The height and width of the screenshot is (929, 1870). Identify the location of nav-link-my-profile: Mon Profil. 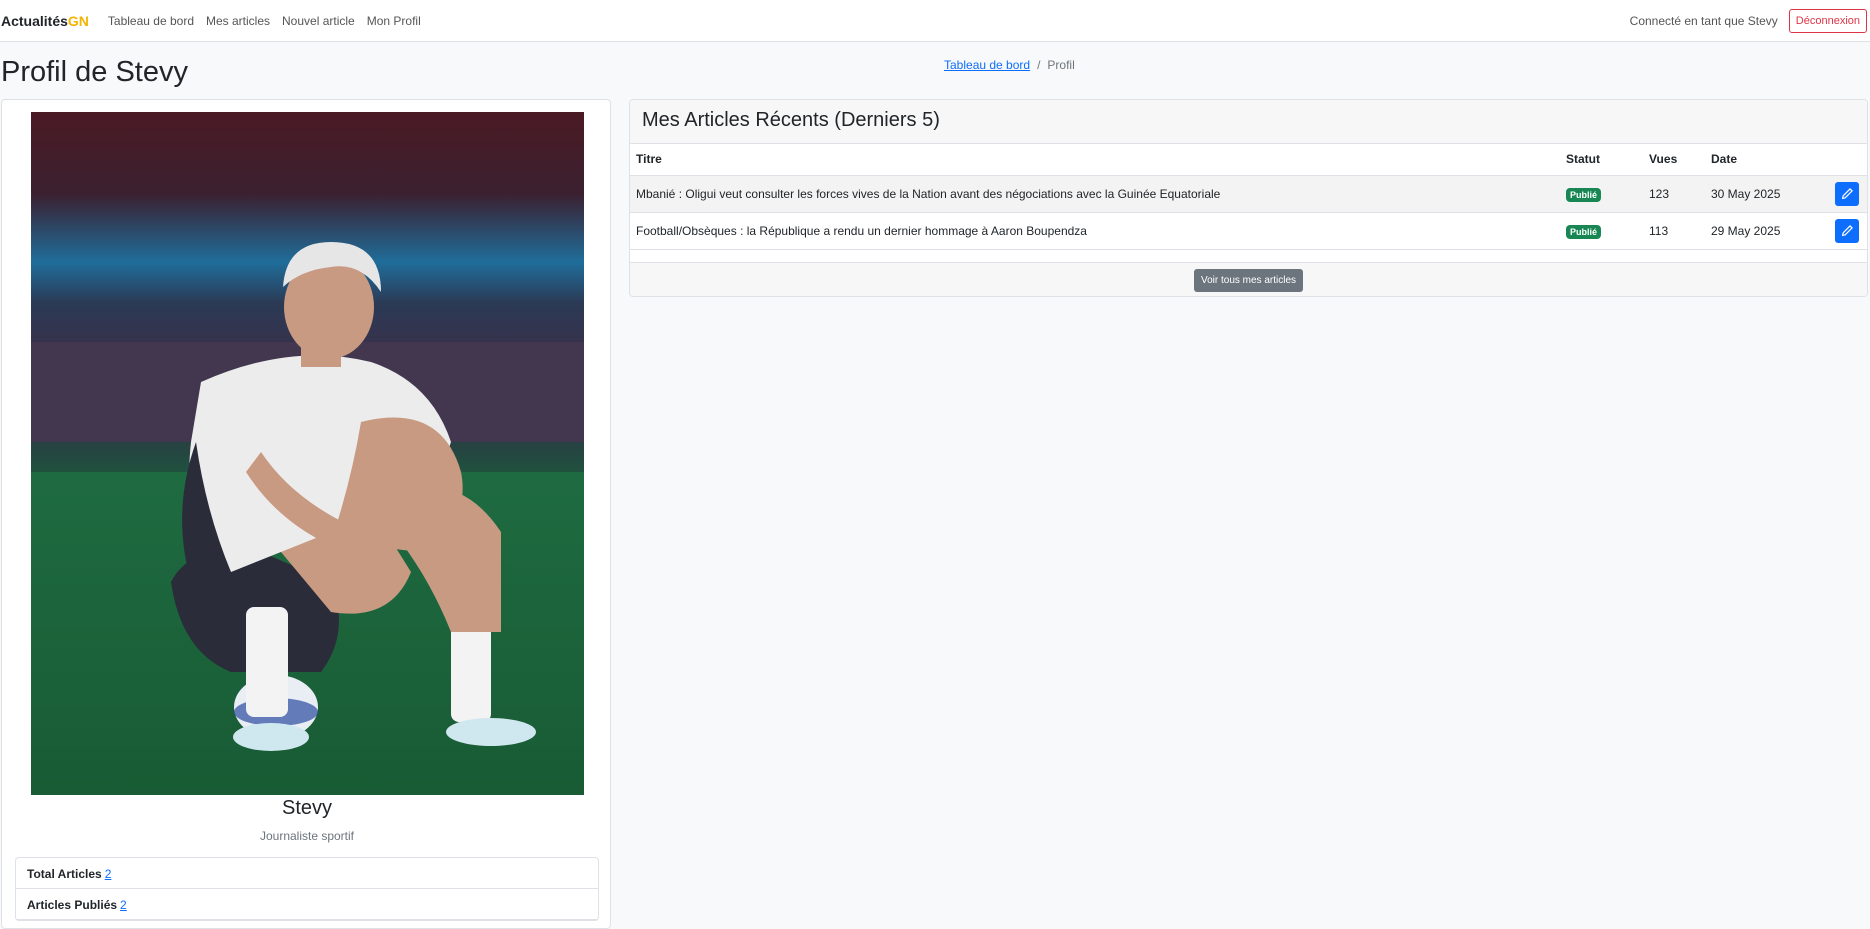
(394, 21).